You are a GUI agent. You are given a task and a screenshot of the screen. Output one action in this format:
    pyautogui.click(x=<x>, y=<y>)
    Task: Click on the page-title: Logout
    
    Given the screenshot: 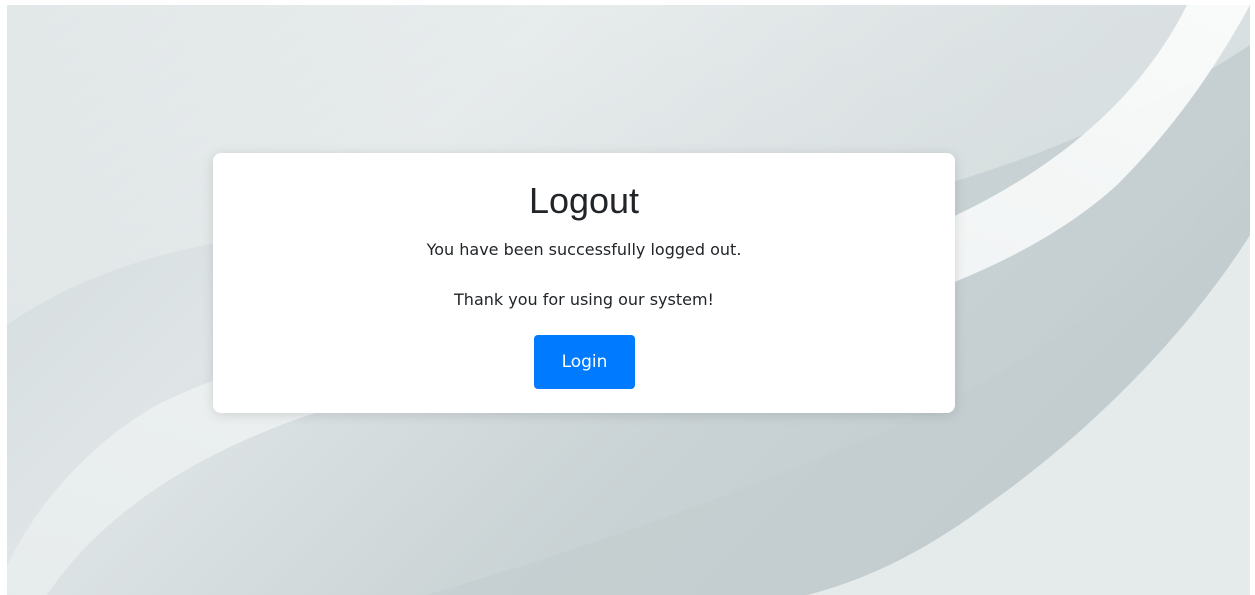 What is the action you would take?
    pyautogui.click(x=584, y=200)
    